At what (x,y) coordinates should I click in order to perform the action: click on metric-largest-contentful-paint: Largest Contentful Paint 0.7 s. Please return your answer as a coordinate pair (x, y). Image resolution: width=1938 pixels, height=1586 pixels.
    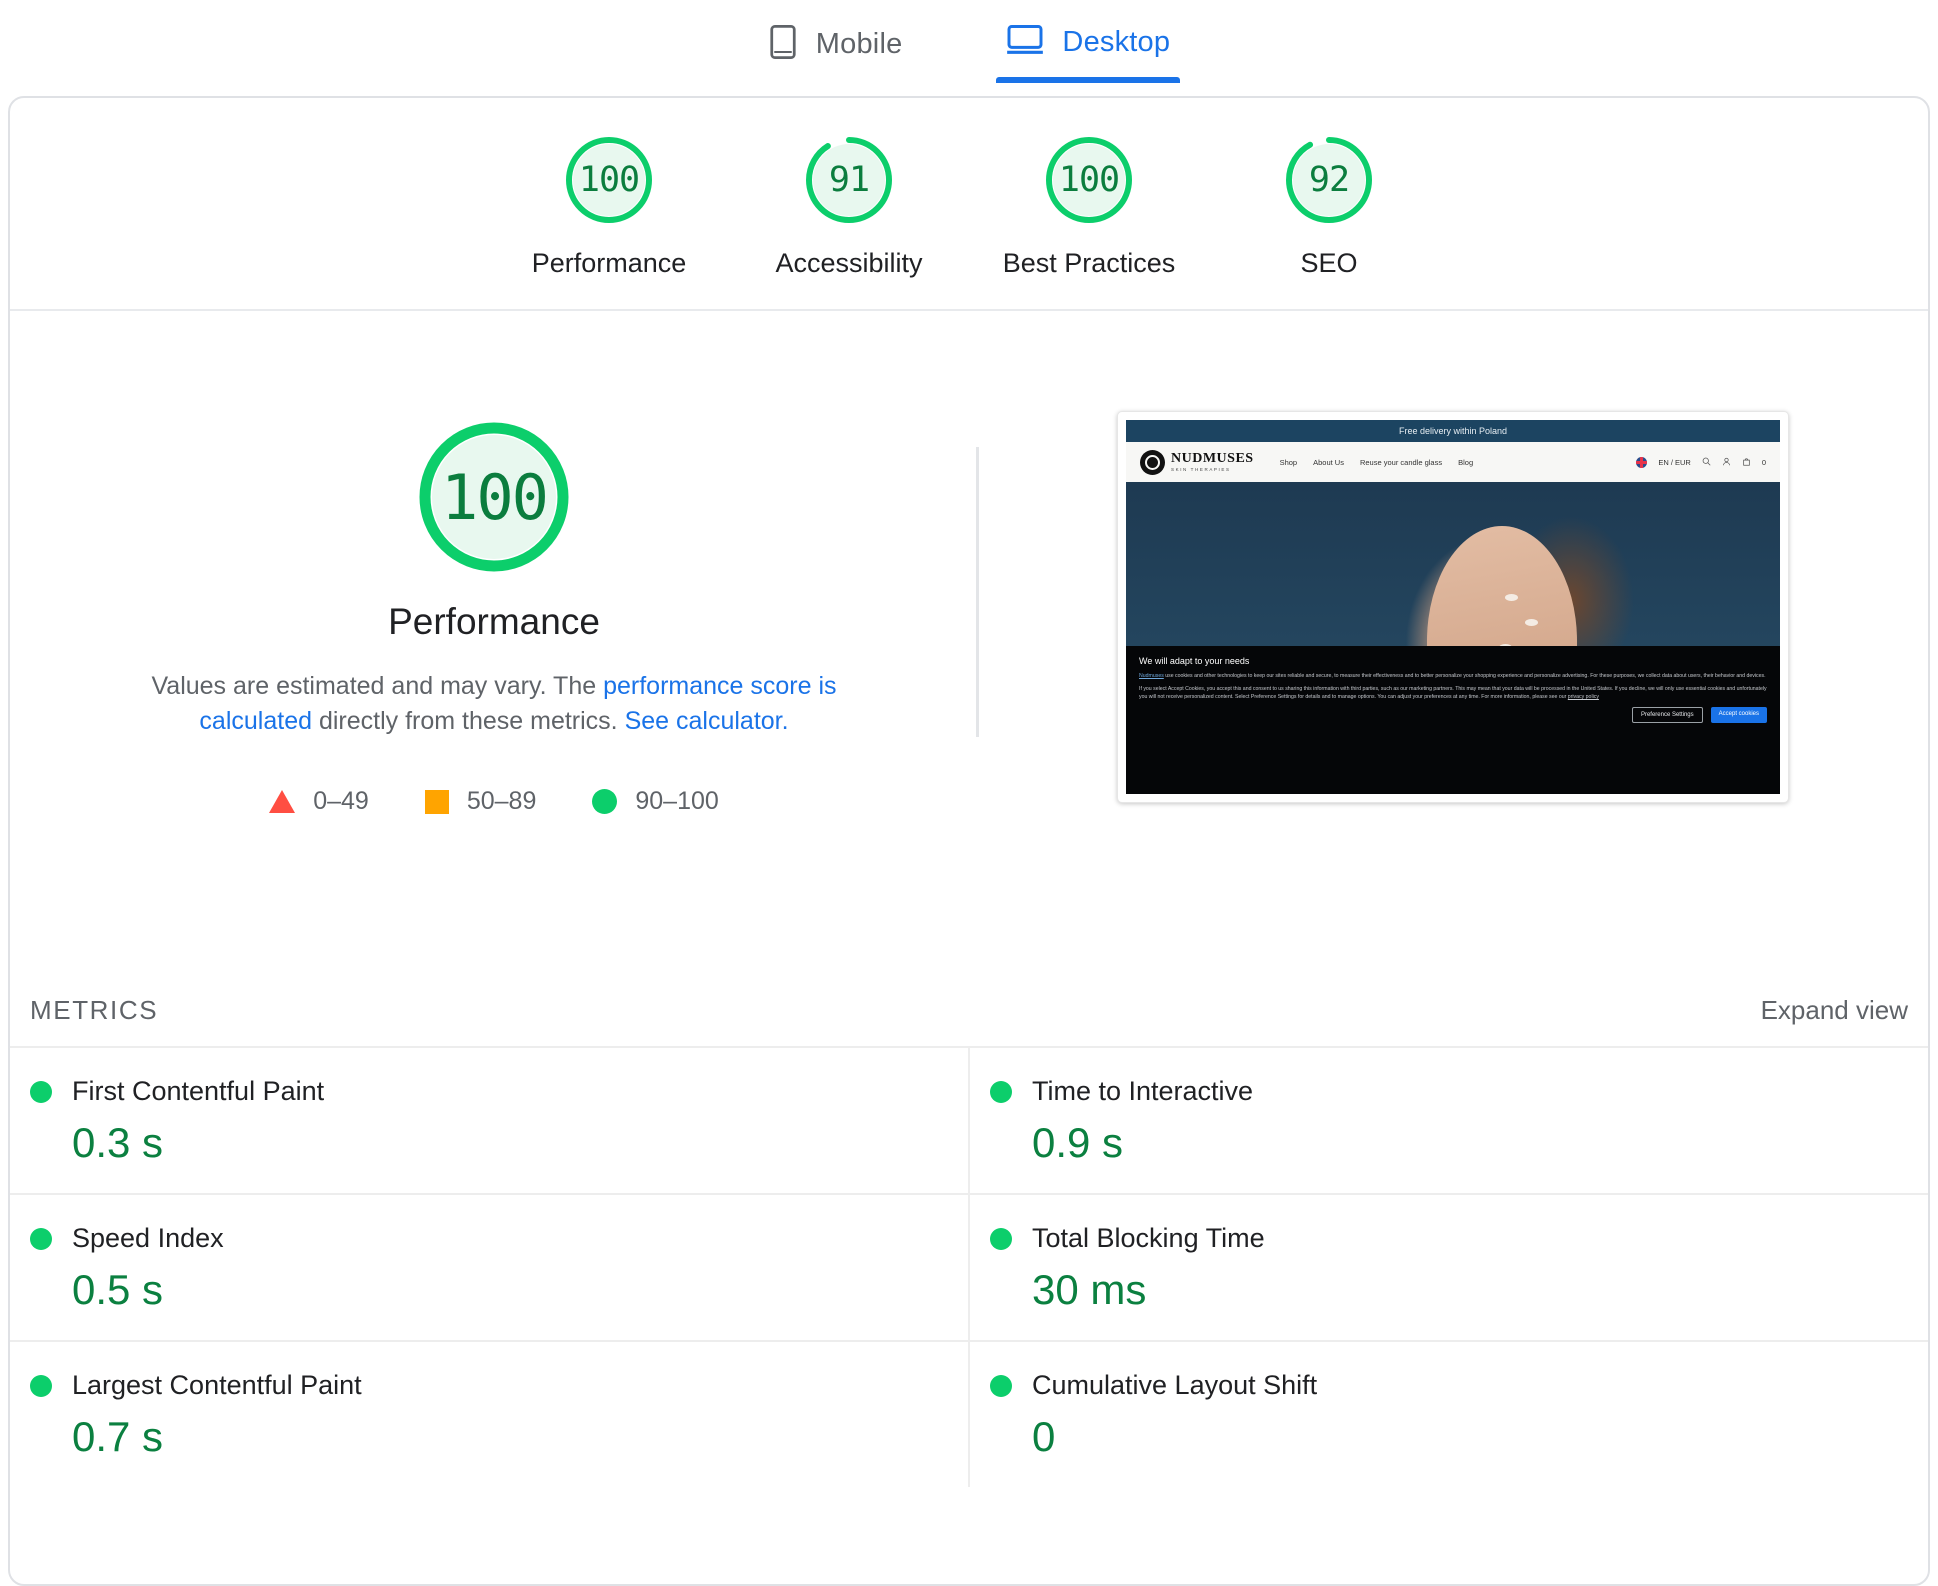
    Looking at the image, I should click on (489, 1413).